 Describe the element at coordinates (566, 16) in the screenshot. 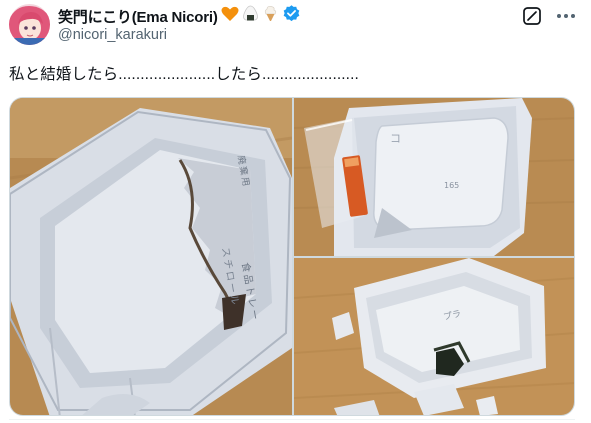

I see `more-options-icon` at that location.